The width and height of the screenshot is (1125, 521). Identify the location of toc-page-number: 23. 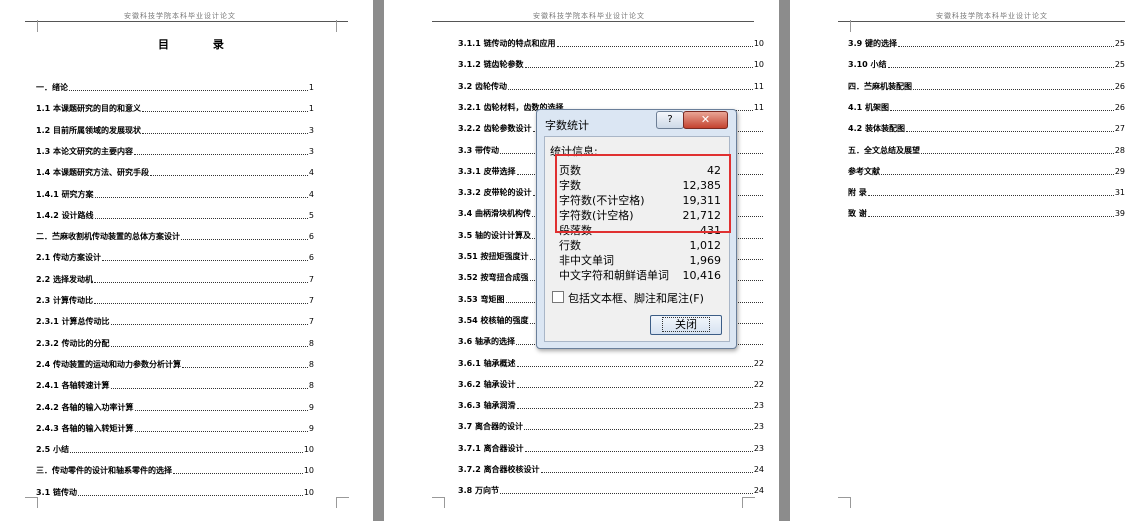
(758, 406).